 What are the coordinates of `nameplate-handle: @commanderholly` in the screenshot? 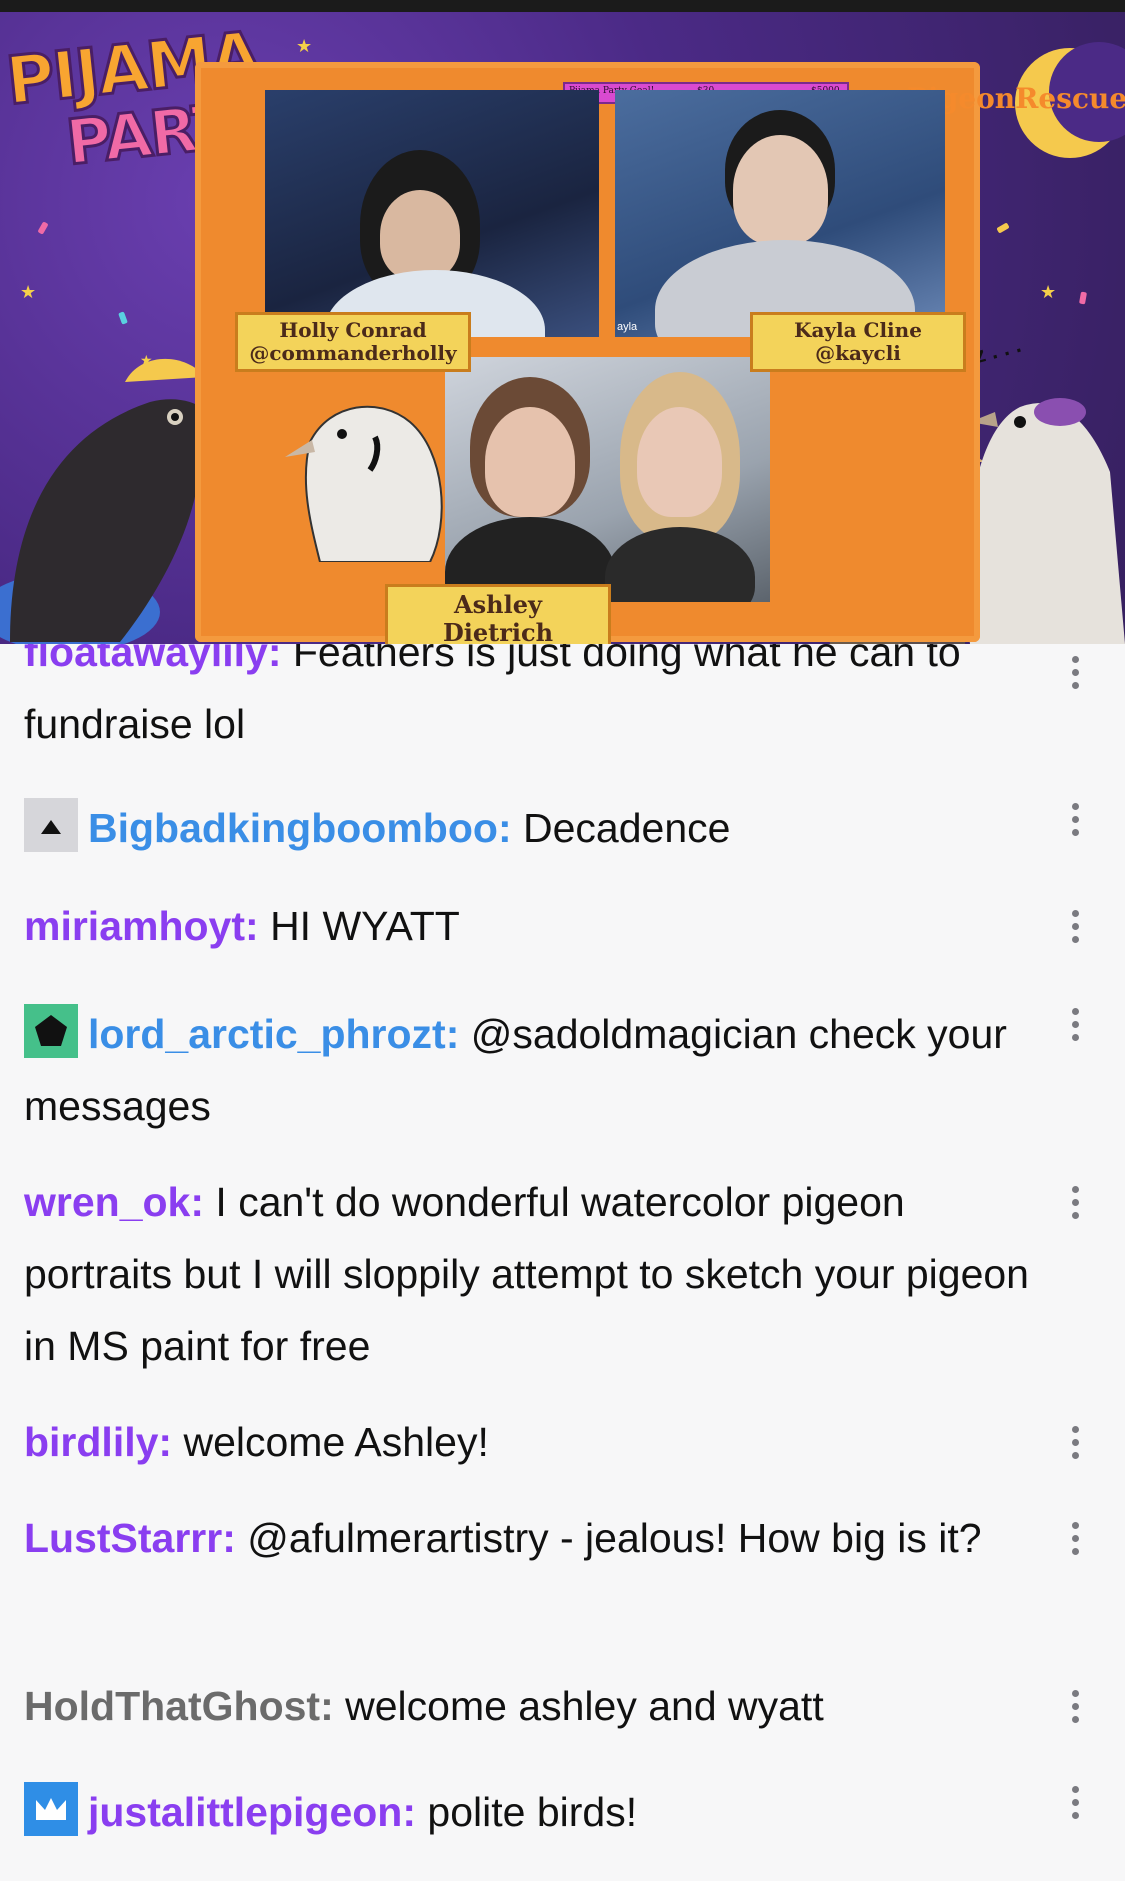 It's located at (353, 353).